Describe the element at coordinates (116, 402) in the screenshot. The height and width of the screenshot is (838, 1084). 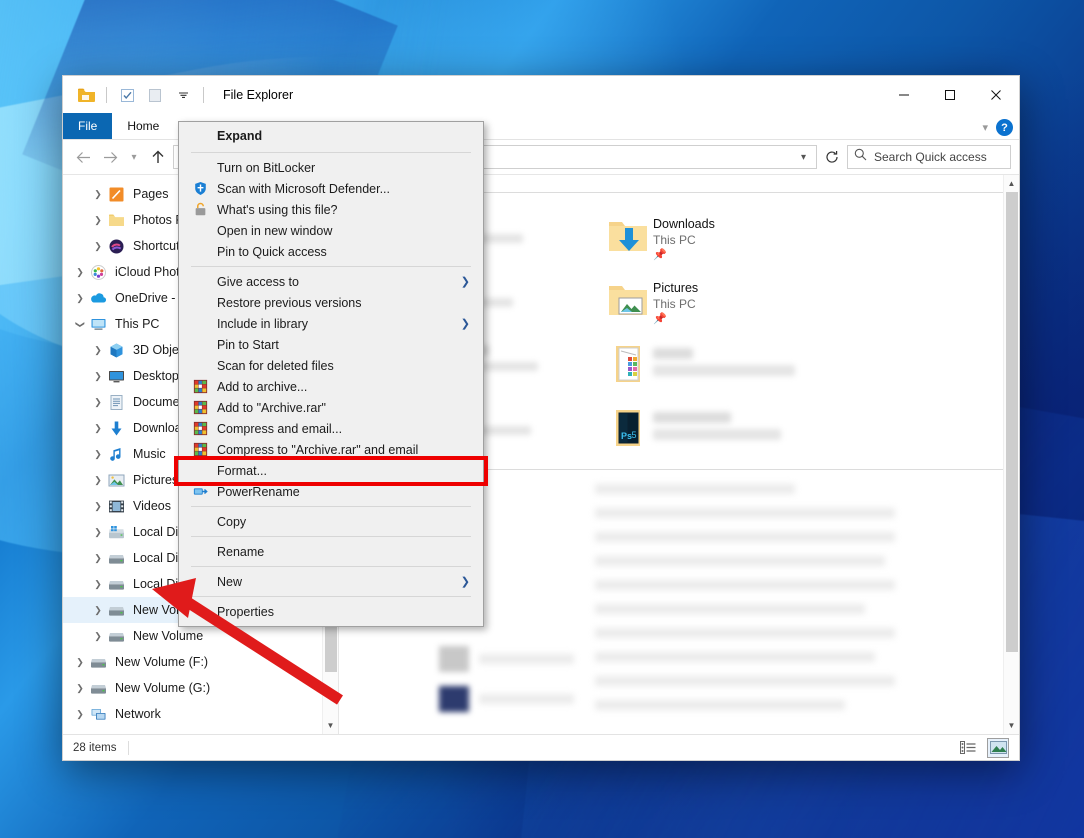
I see `documents-icon` at that location.